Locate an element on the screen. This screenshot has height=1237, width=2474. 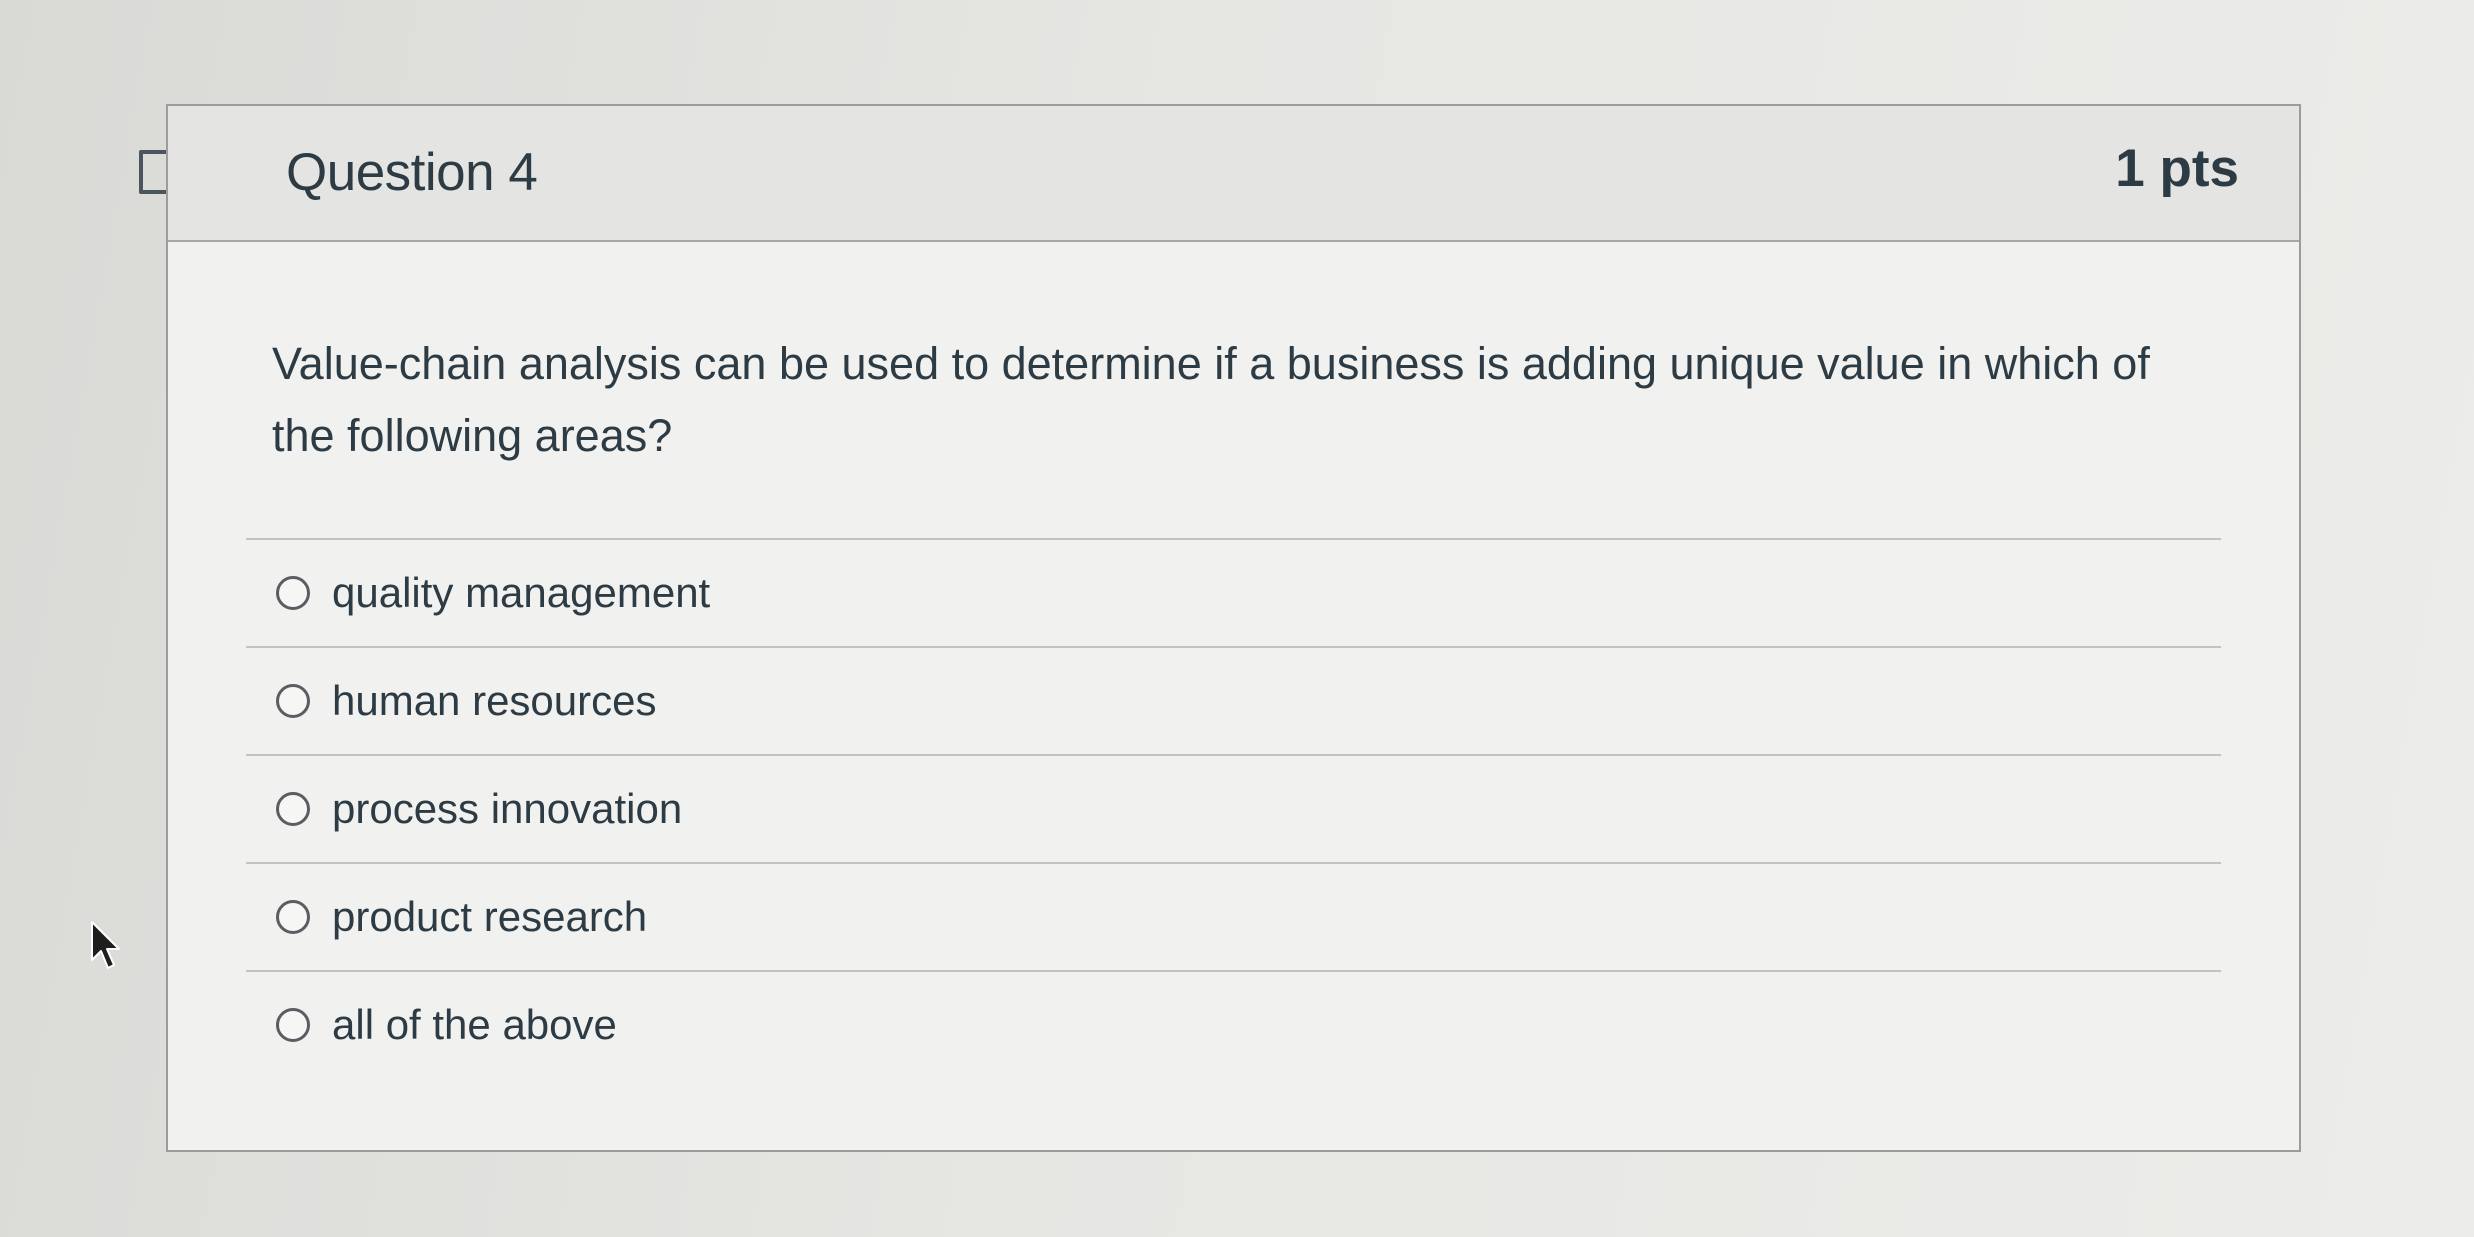
answer-label: process innovation is located at coordinates (507, 808).